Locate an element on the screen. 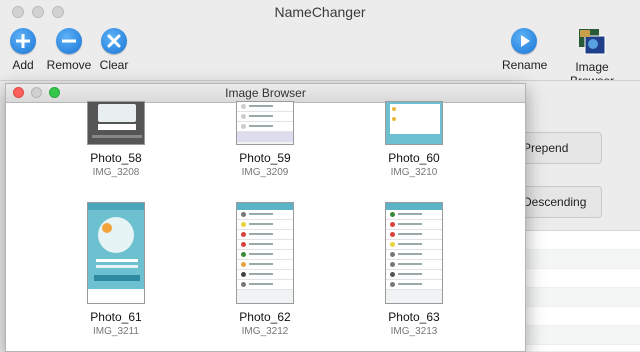 Image resolution: width=640 pixels, height=352 pixels. file-list is located at coordinates (580, 290).